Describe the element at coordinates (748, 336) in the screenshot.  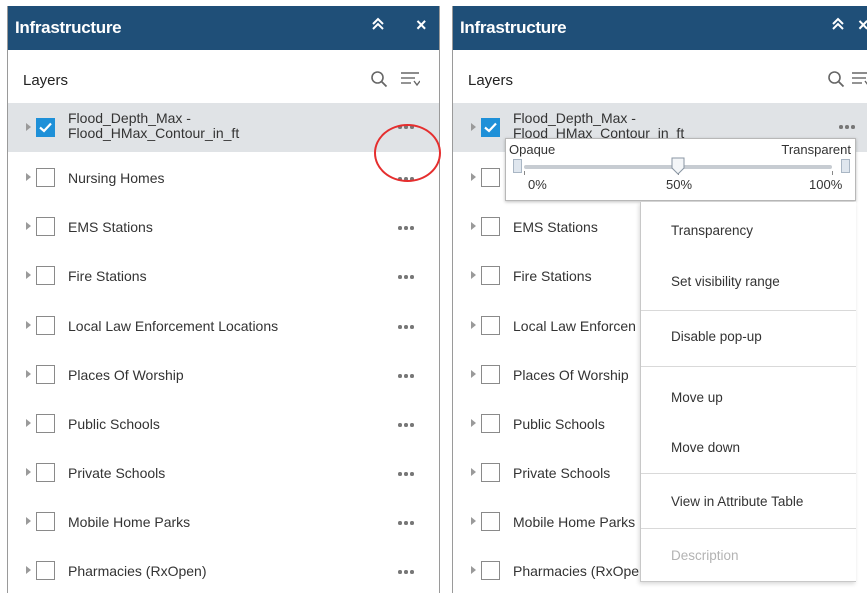
I see `menu-item-disable-popup: Disable pop-up` at that location.